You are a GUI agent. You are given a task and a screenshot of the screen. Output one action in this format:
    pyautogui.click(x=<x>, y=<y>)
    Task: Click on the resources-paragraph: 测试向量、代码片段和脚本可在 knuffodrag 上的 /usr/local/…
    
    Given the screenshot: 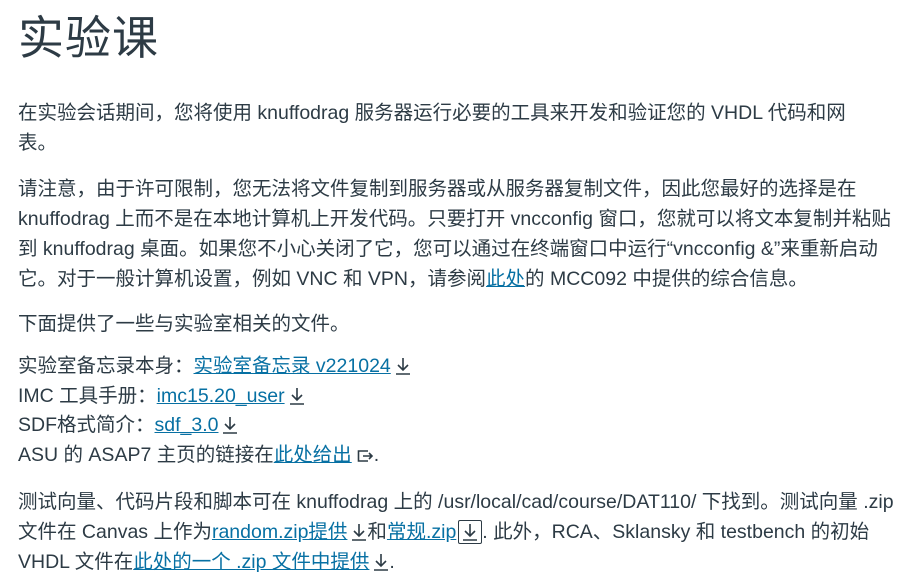 What is the action you would take?
    pyautogui.click(x=458, y=532)
    